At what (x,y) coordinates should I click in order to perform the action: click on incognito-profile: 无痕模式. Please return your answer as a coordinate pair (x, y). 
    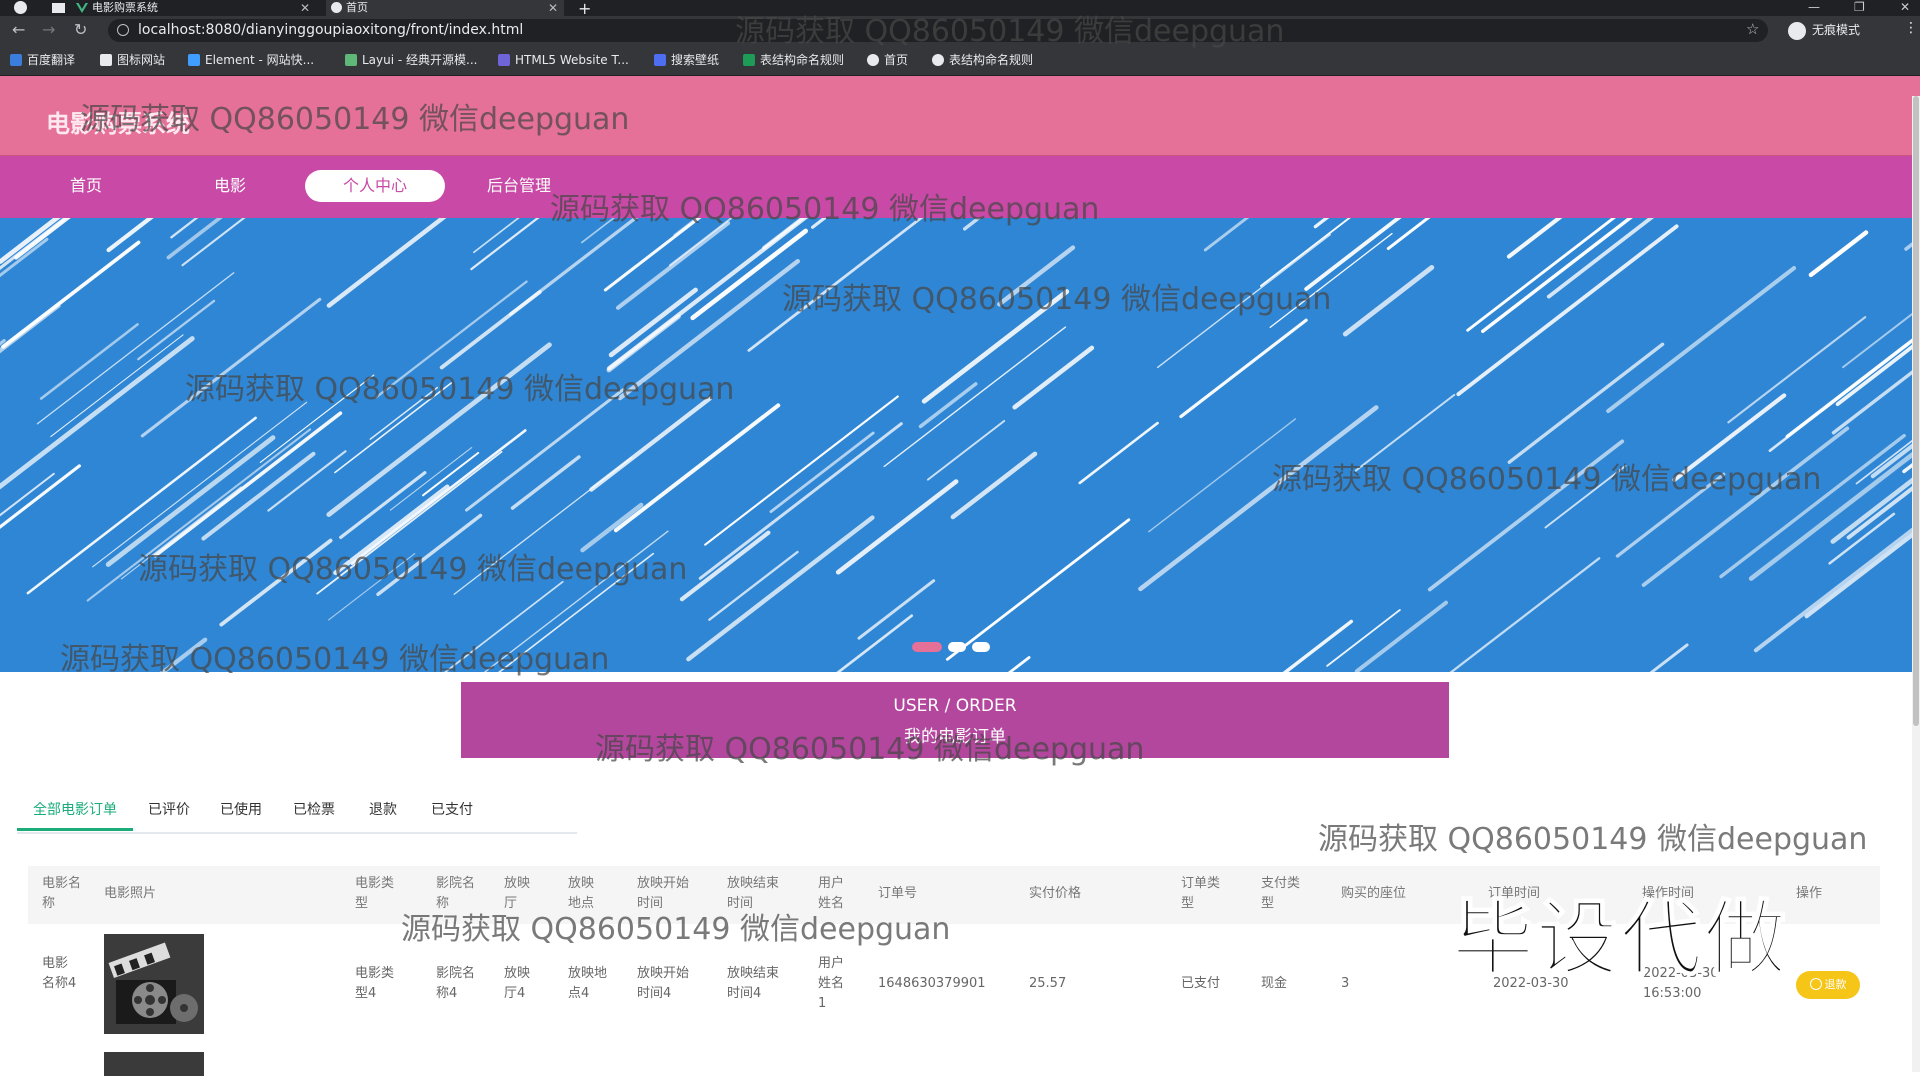
    Looking at the image, I should click on (1823, 30).